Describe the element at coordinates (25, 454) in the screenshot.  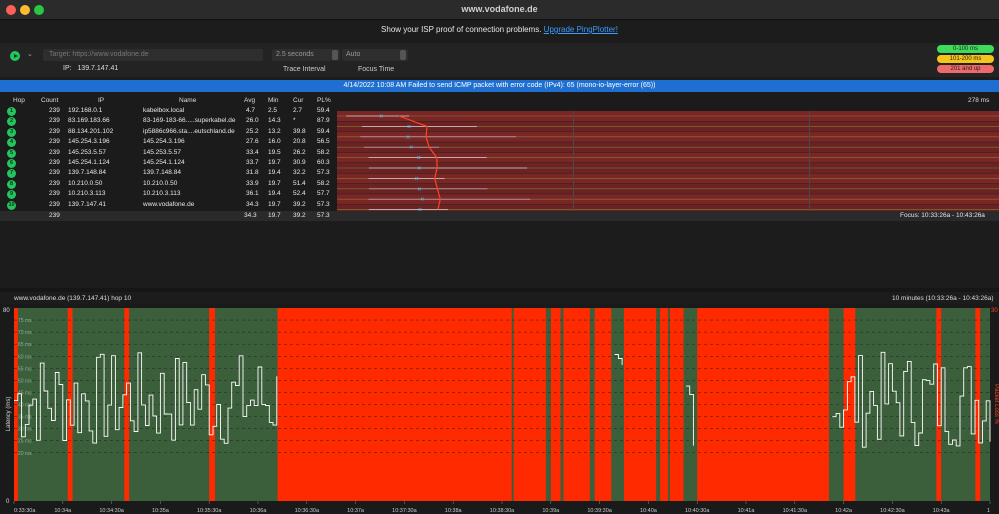
I see `ms-tick-label: 20 ms` at that location.